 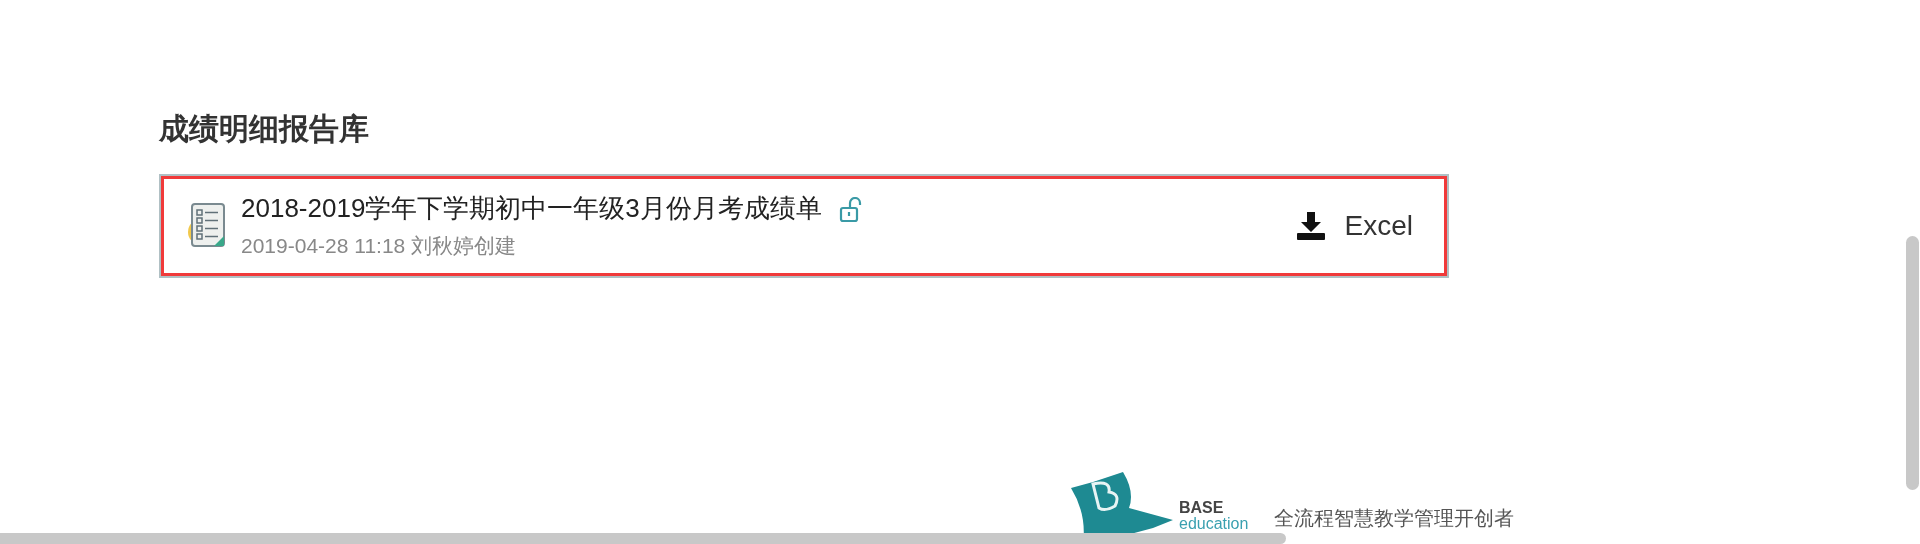 I want to click on logo-subtext: education, so click(x=1214, y=524).